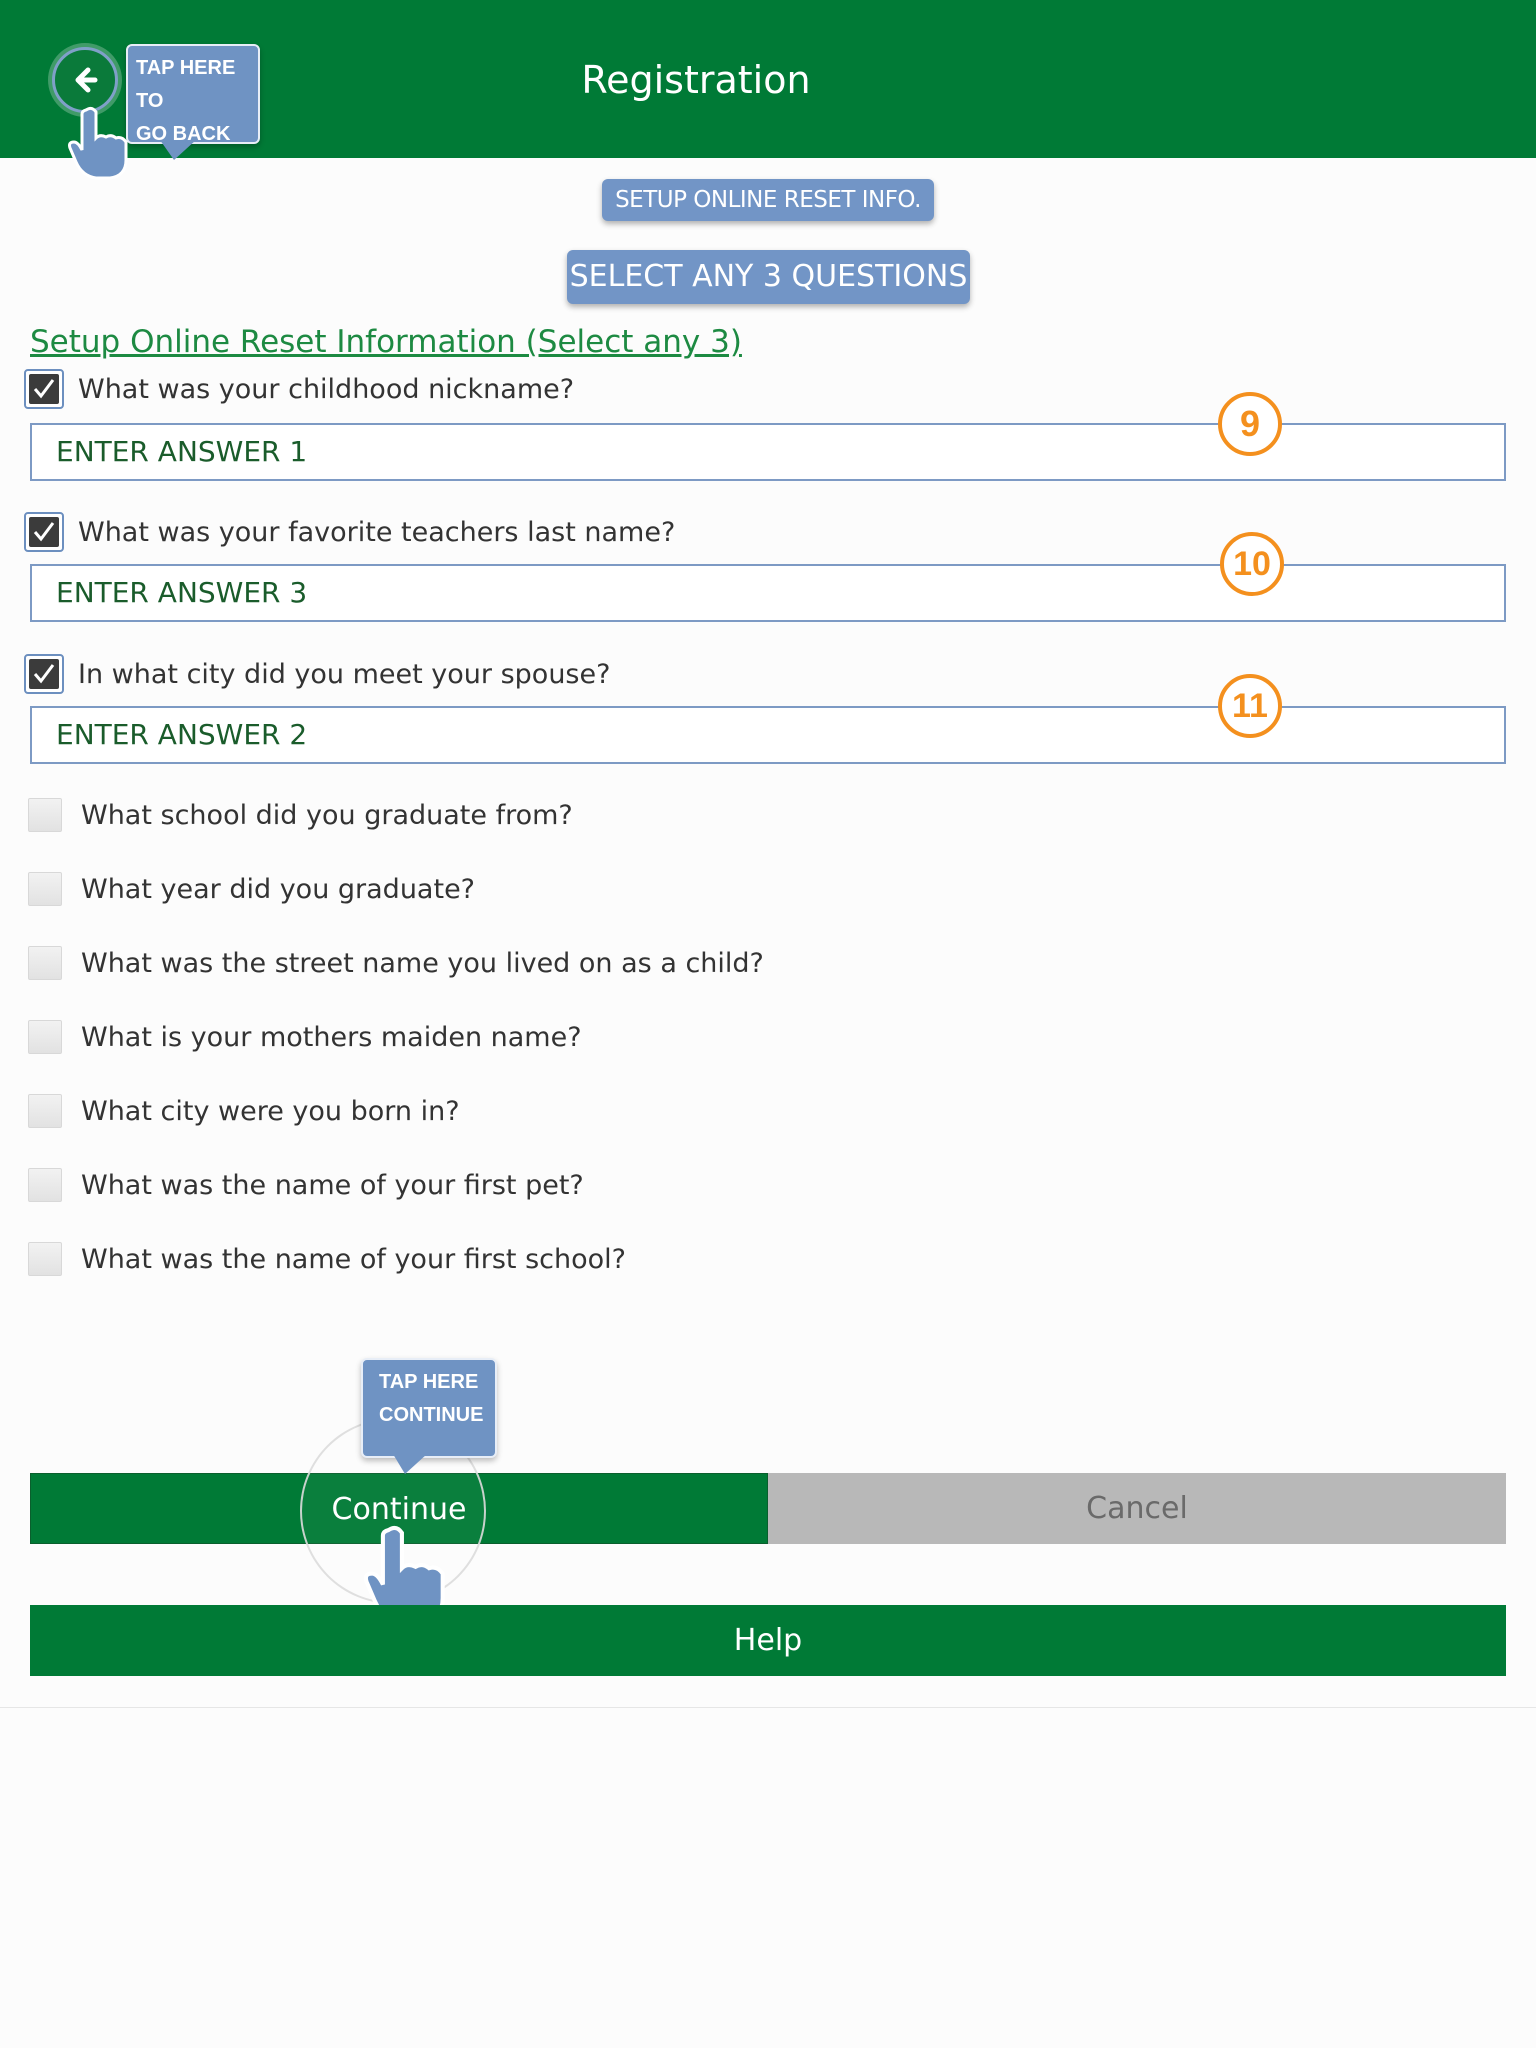 Image resolution: width=1536 pixels, height=2048 pixels. What do you see at coordinates (768, 735) in the screenshot?
I see `answer-field-2: ENTER ANSWER 2` at bounding box center [768, 735].